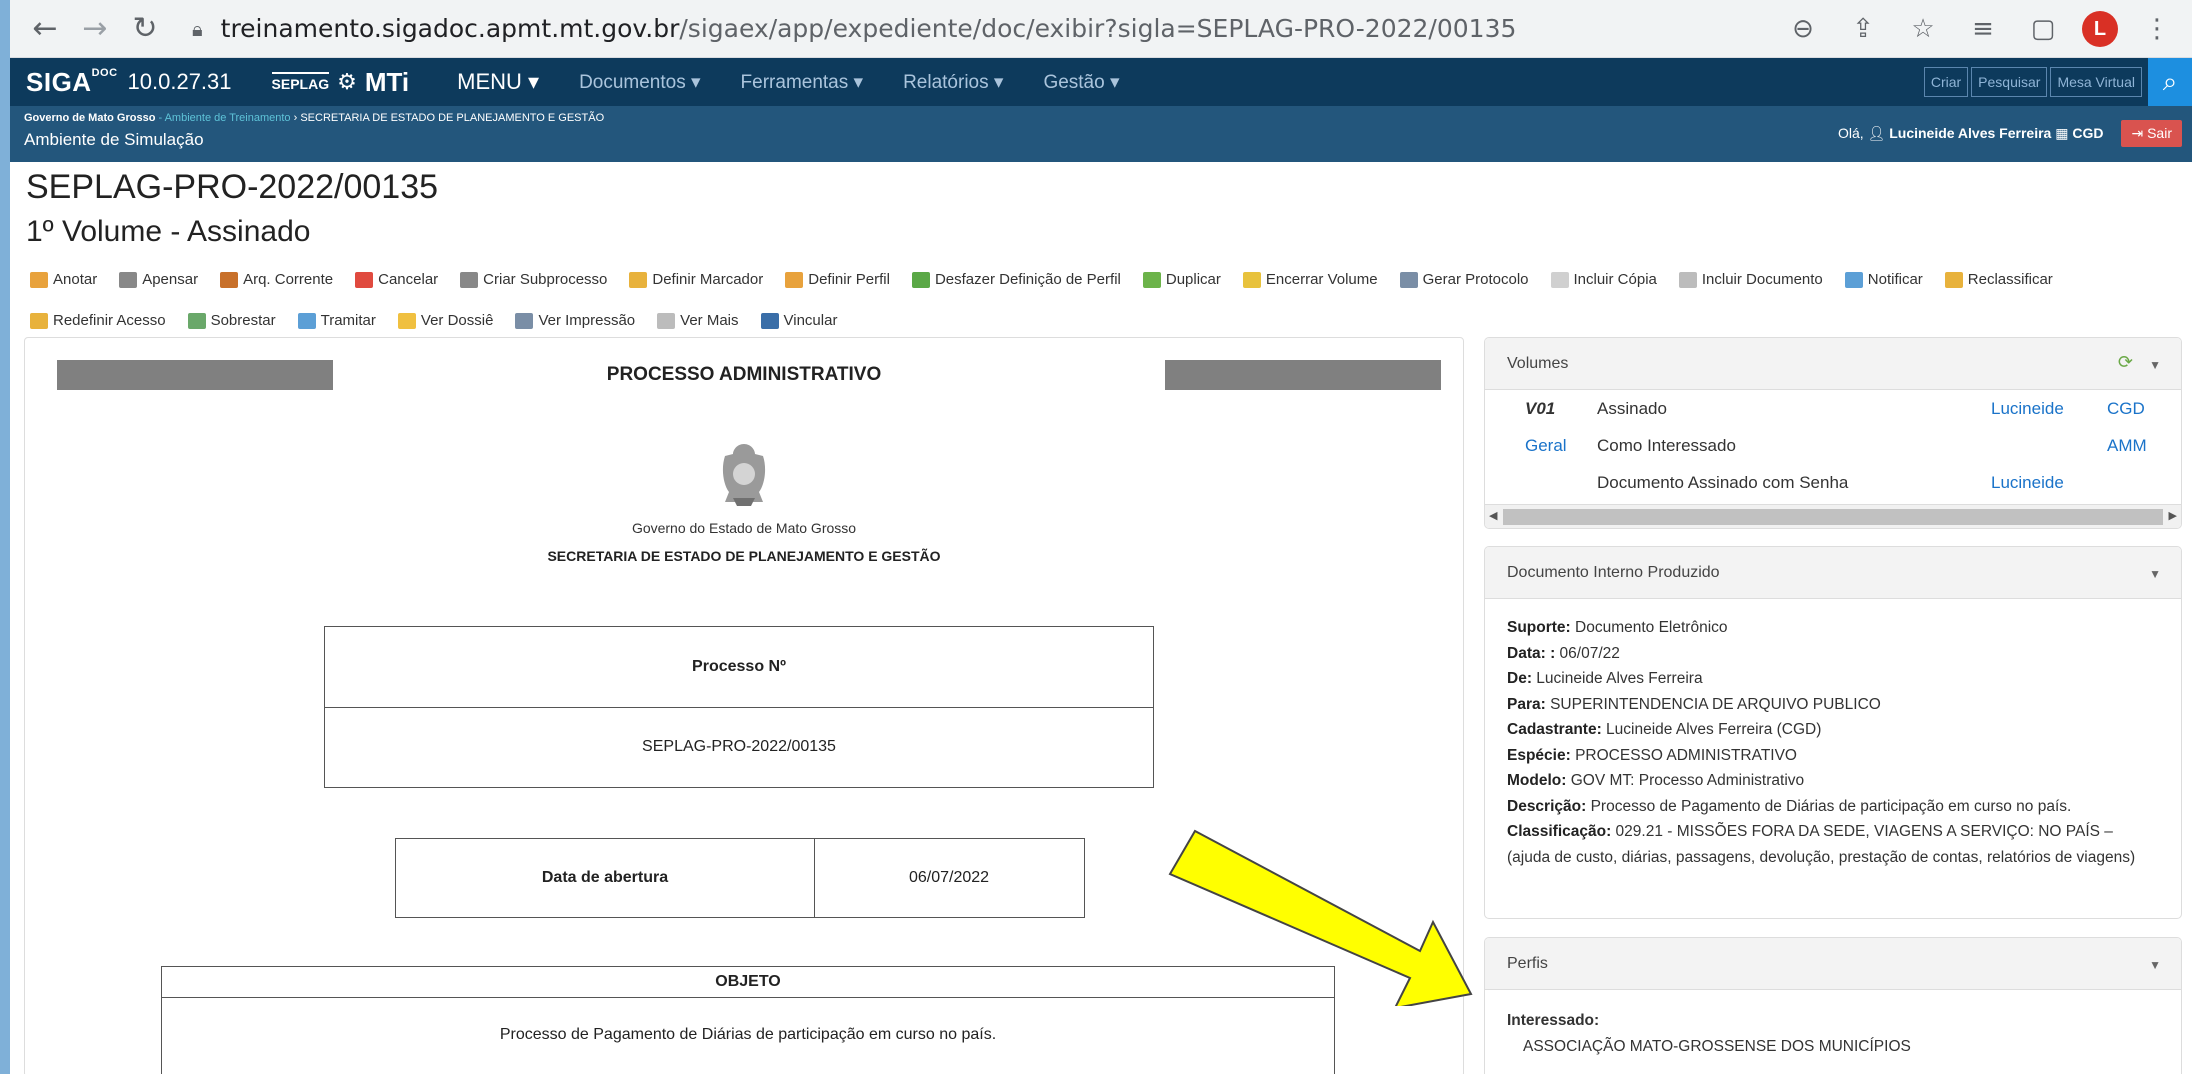 This screenshot has height=1074, width=2192. Describe the element at coordinates (45, 29) in the screenshot. I see `back-arrow-icon: ←` at that location.